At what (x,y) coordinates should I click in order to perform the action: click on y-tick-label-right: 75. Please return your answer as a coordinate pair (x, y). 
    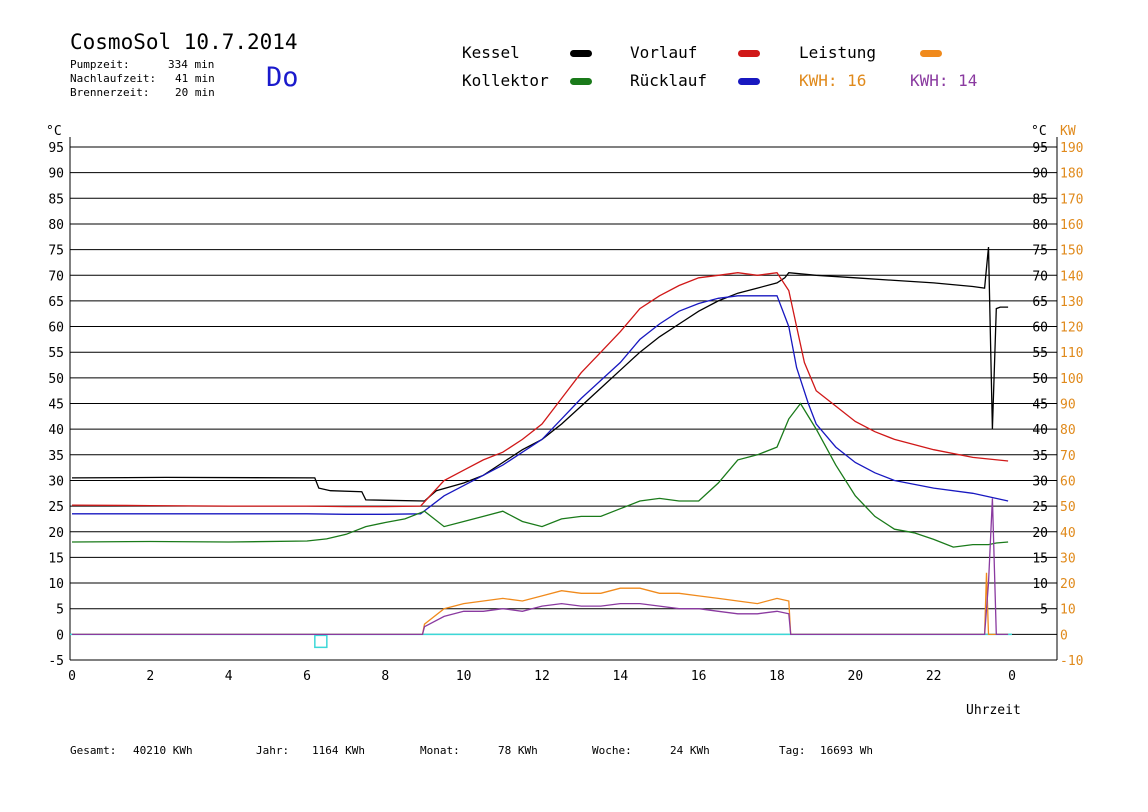
    Looking at the image, I should click on (1040, 251).